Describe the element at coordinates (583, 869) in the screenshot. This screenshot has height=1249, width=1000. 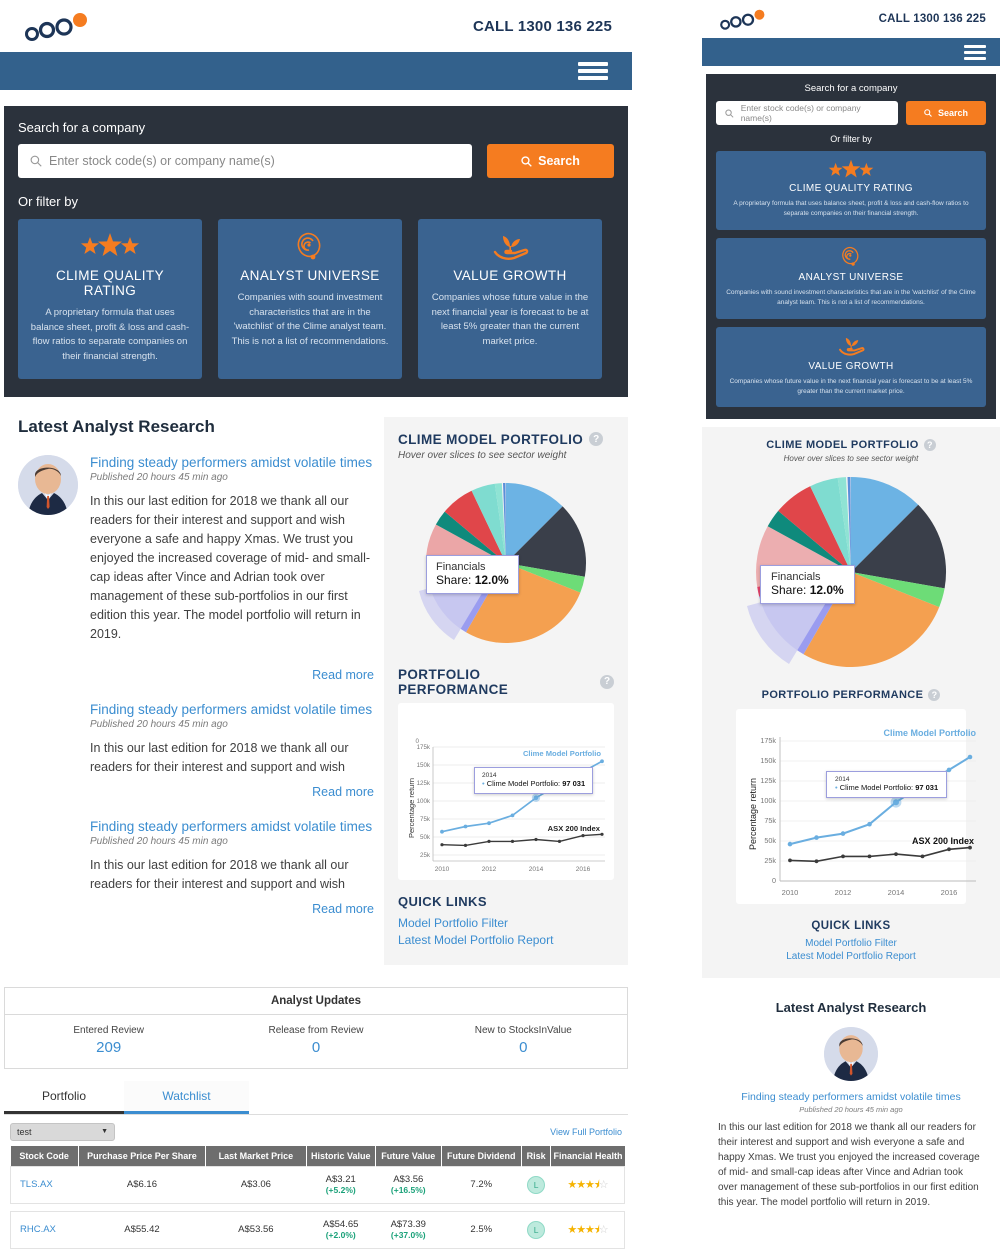
I see `svg-text: 2016` at that location.